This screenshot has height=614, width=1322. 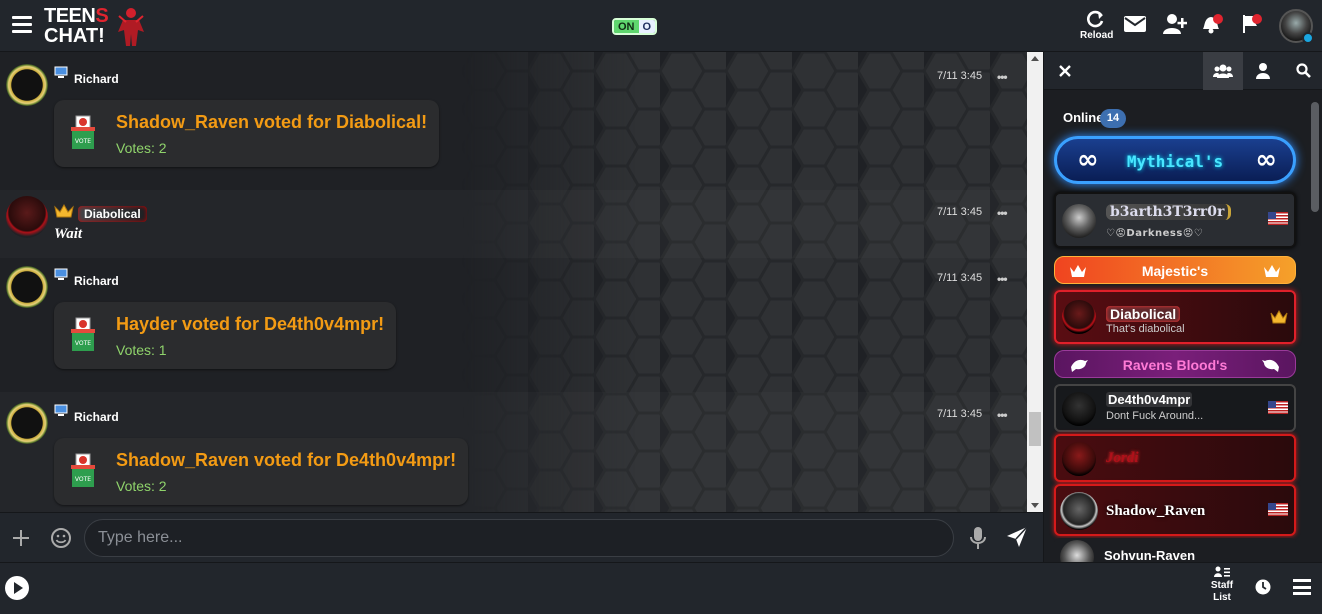 What do you see at coordinates (1156, 511) in the screenshot?
I see `user-name: Shadow_Raven` at bounding box center [1156, 511].